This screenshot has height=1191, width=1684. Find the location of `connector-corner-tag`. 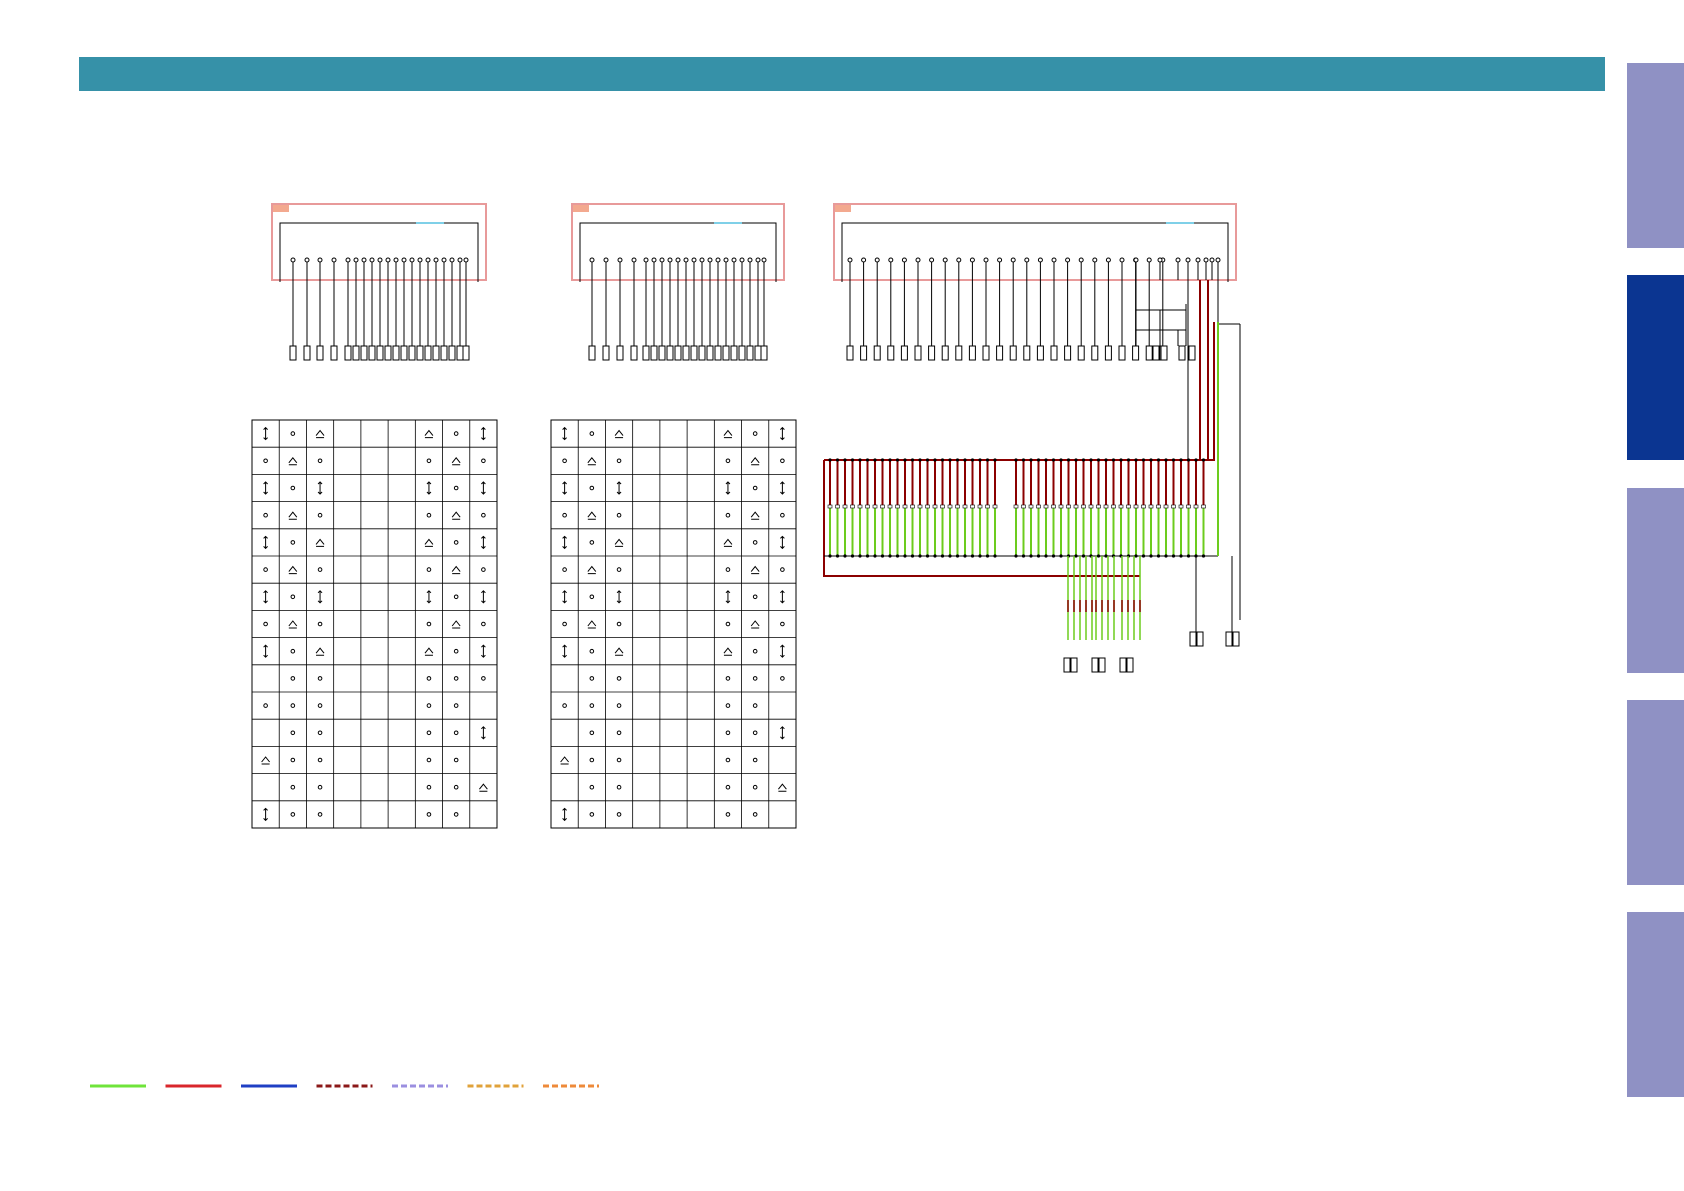

connector-corner-tag is located at coordinates (281, 208).